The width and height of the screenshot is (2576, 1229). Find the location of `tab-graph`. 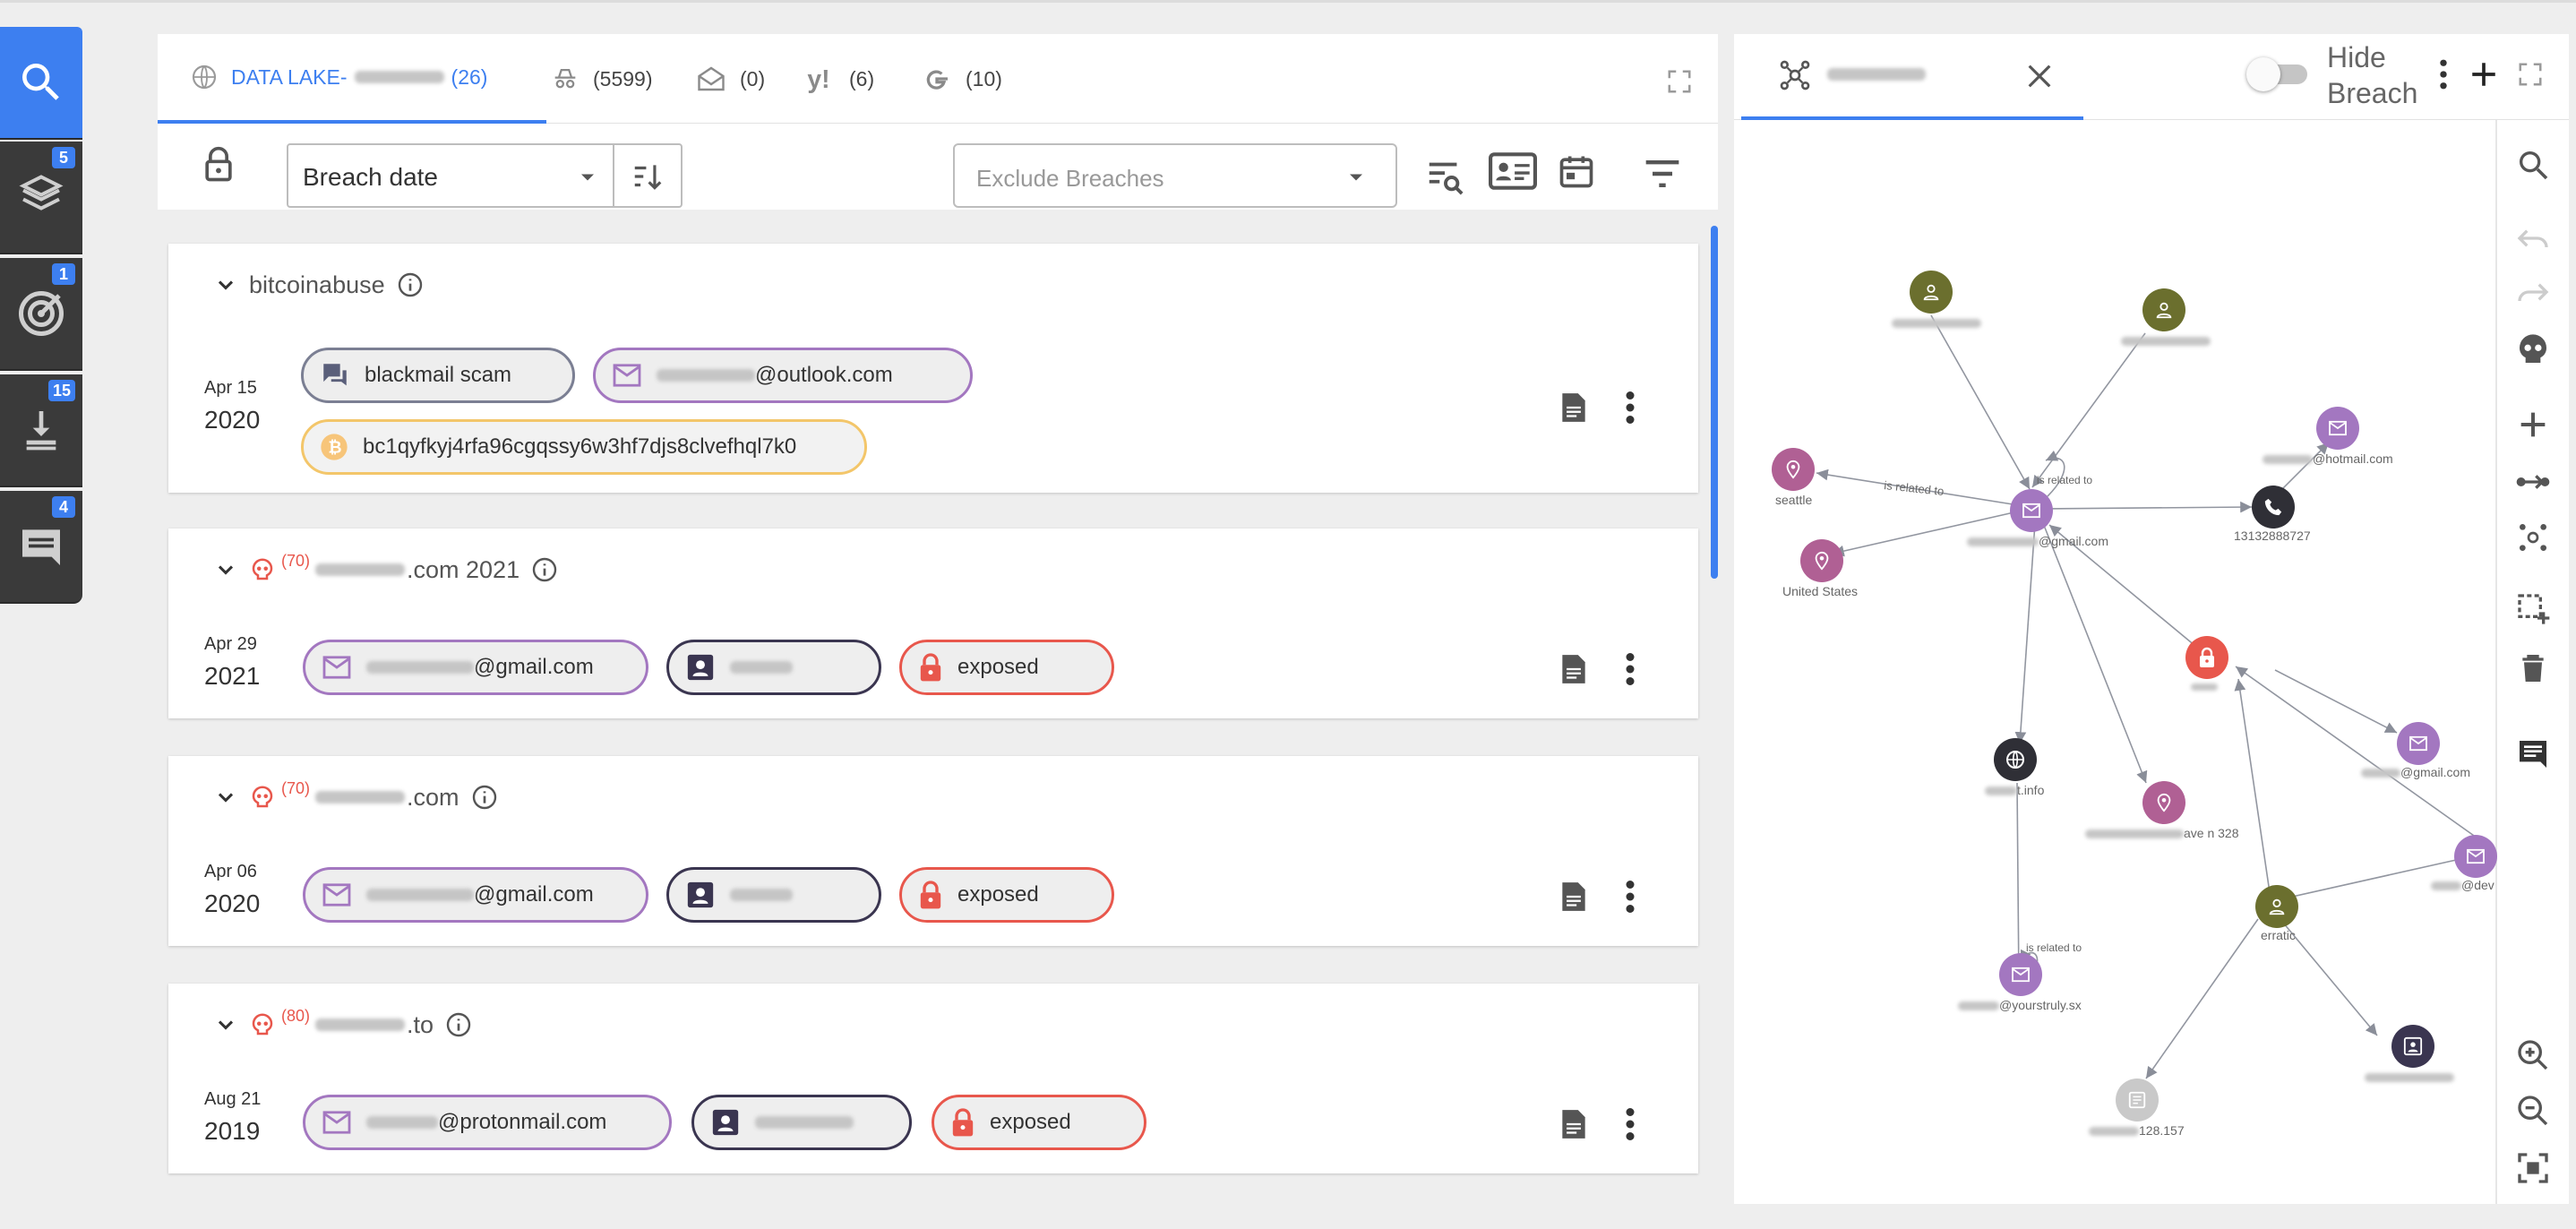

tab-graph is located at coordinates (1912, 77).